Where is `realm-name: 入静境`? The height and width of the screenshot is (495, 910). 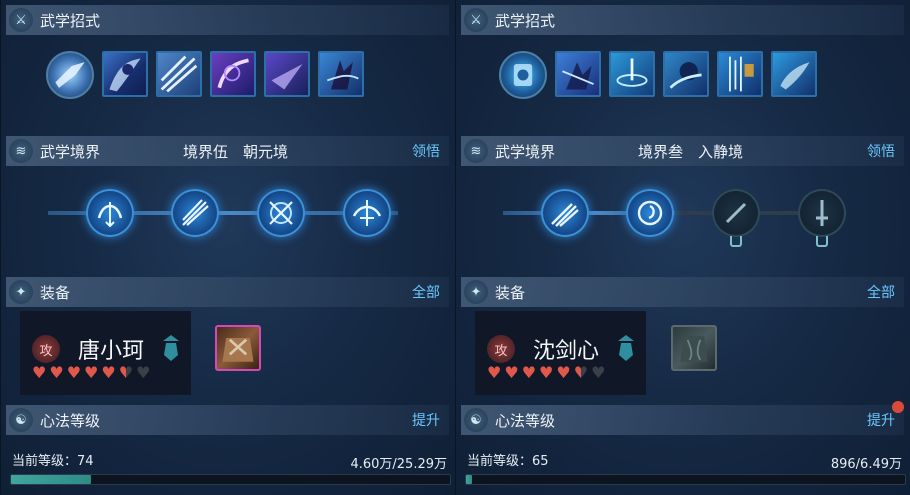 realm-name: 入静境 is located at coordinates (721, 151).